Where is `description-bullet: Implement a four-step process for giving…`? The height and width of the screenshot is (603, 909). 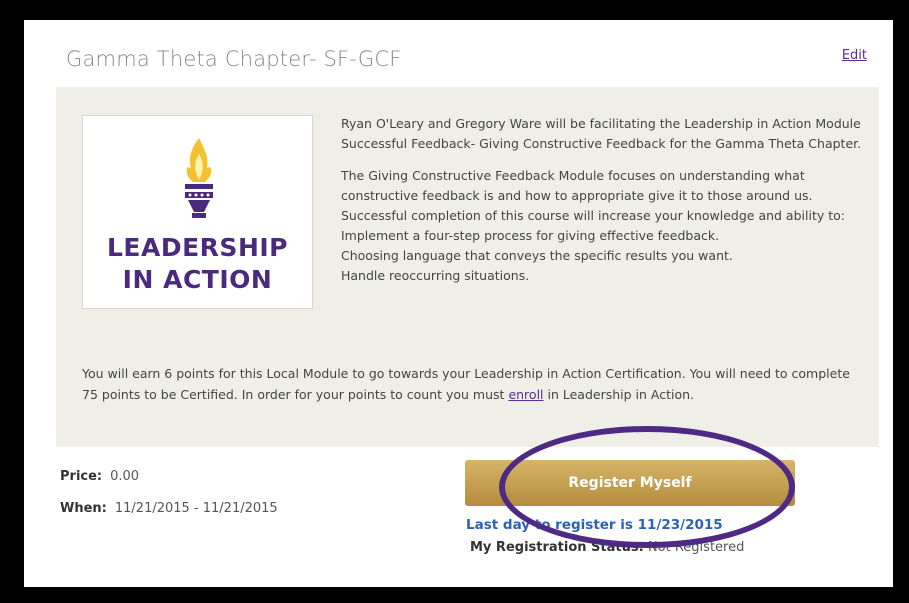
description-bullet: Implement a four-step process for giving… is located at coordinates (530, 235).